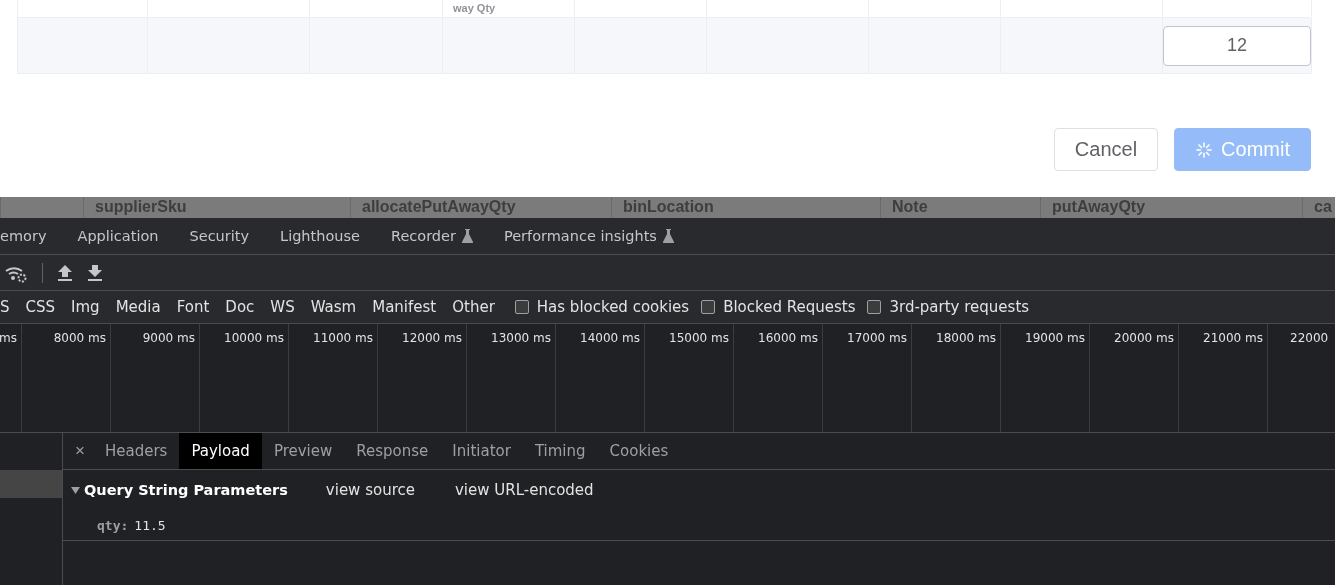  What do you see at coordinates (481, 451) in the screenshot?
I see `detail-tab: Initiator` at bounding box center [481, 451].